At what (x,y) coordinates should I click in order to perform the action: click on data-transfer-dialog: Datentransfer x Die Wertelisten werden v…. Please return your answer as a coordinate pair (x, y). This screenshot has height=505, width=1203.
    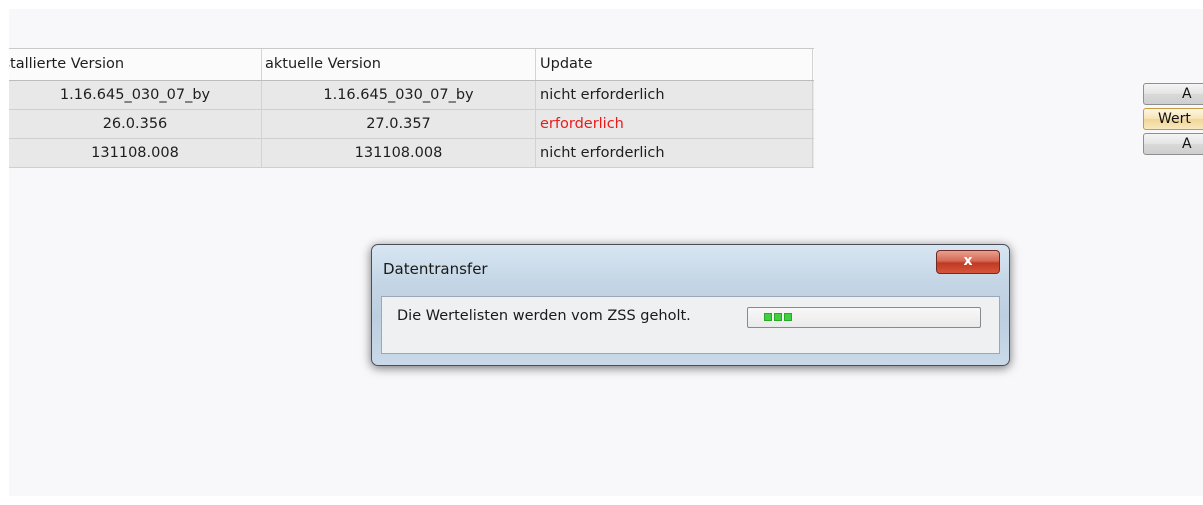
    Looking at the image, I should click on (690, 305).